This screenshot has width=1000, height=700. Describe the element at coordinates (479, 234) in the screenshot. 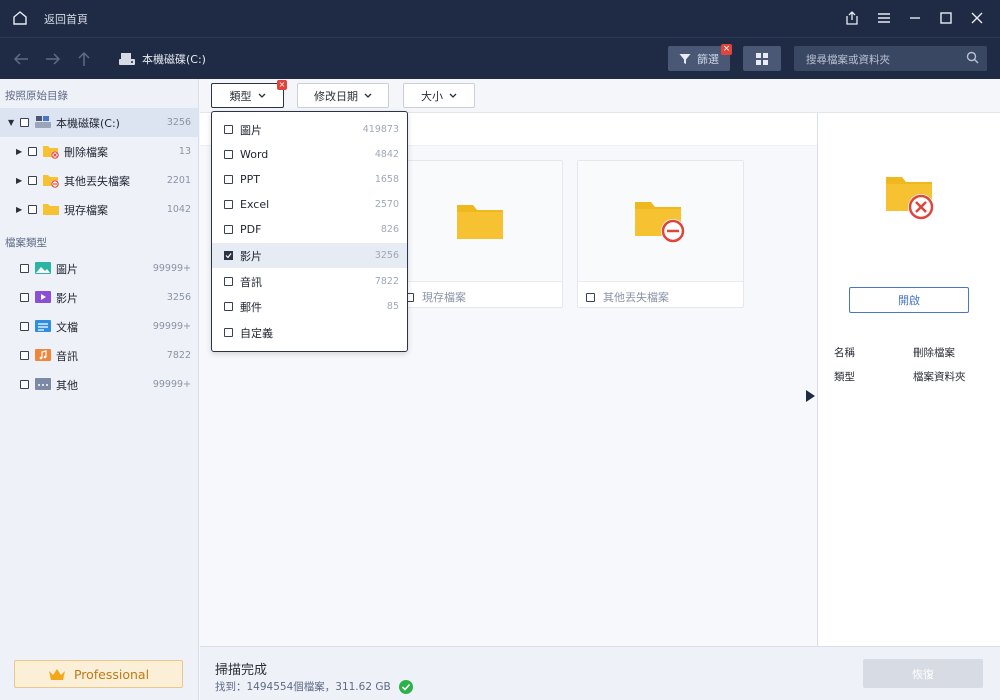

I see `folder-card-existing: 現存檔案` at that location.